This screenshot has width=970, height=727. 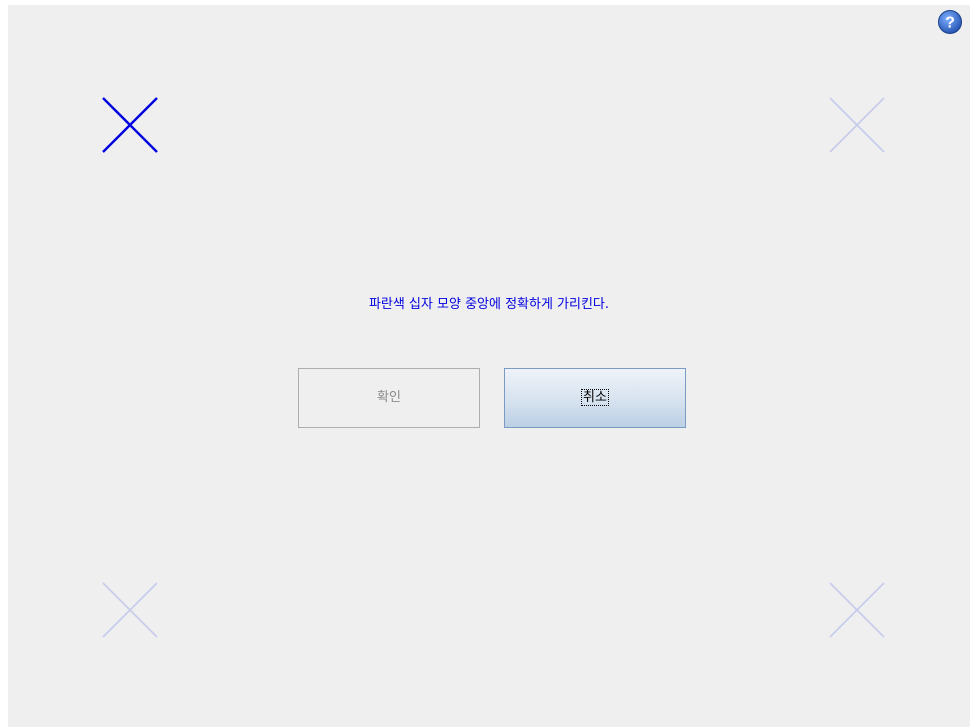 I want to click on target-cross-bottom-left, so click(x=130, y=610).